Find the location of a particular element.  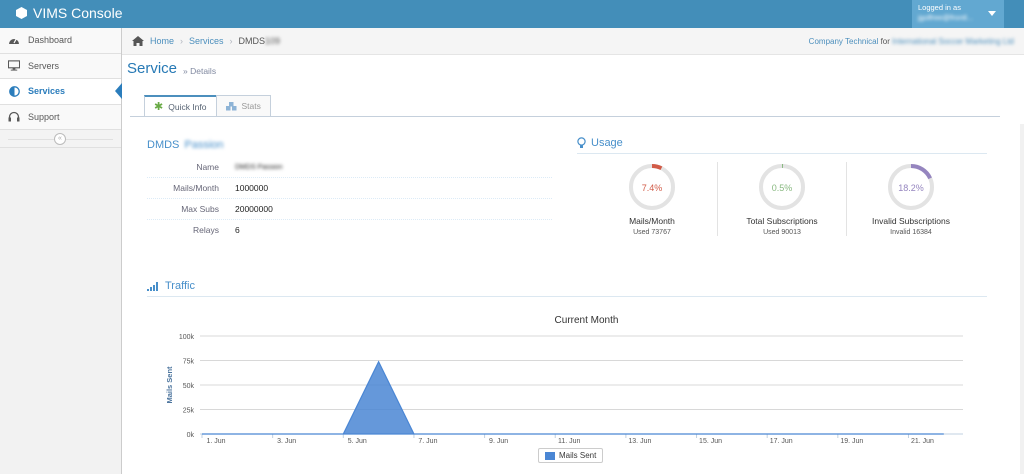

gauge-percent: 18.2% is located at coordinates (911, 188).